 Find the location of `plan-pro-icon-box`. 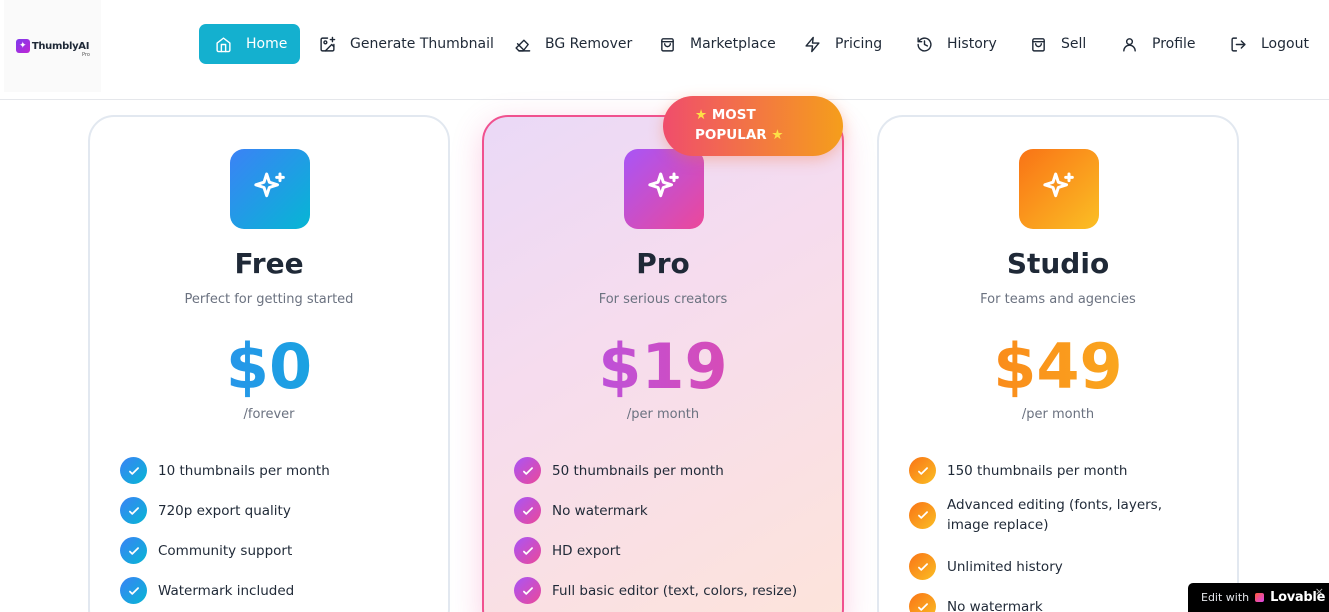

plan-pro-icon-box is located at coordinates (664, 189).